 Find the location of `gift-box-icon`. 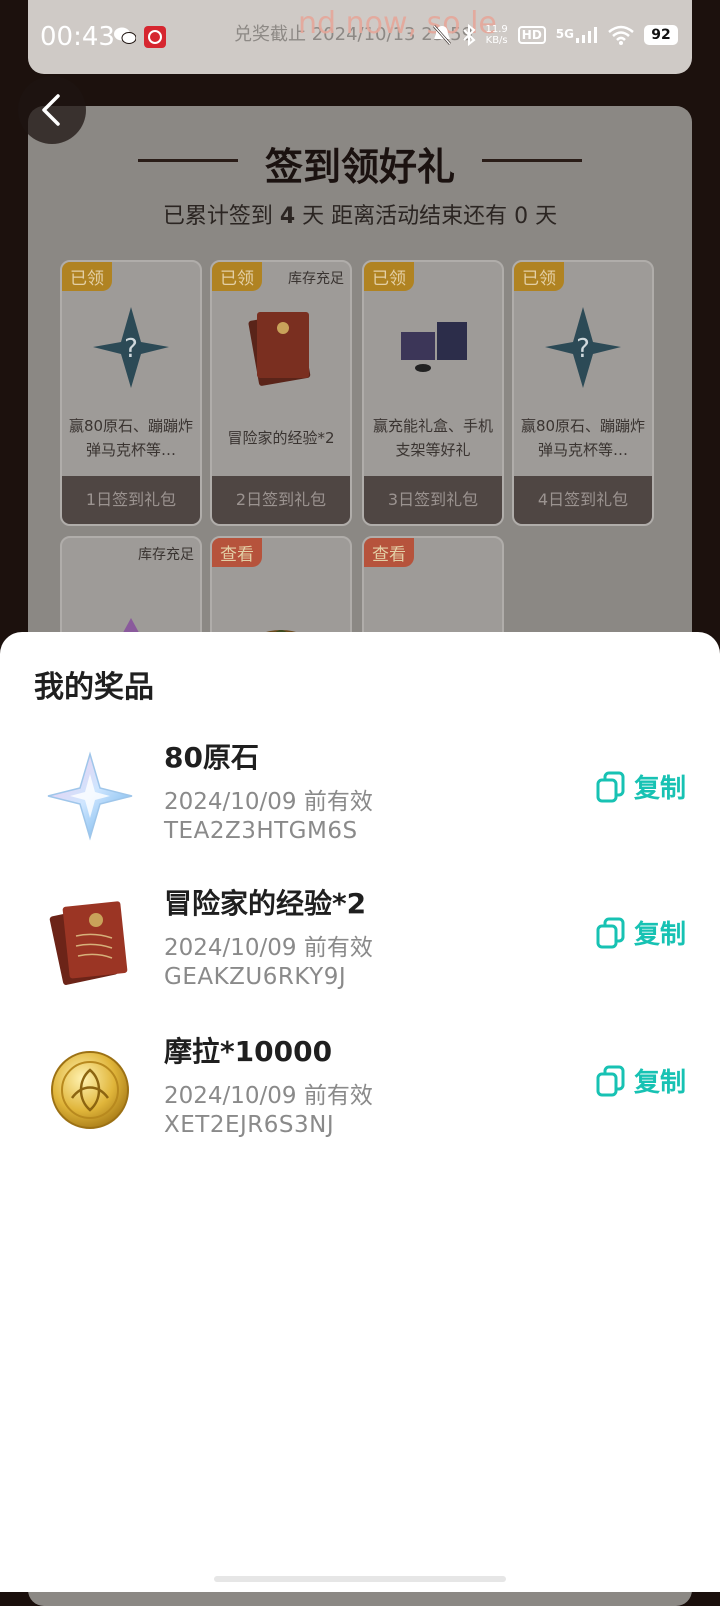

gift-box-icon is located at coordinates (434, 347).